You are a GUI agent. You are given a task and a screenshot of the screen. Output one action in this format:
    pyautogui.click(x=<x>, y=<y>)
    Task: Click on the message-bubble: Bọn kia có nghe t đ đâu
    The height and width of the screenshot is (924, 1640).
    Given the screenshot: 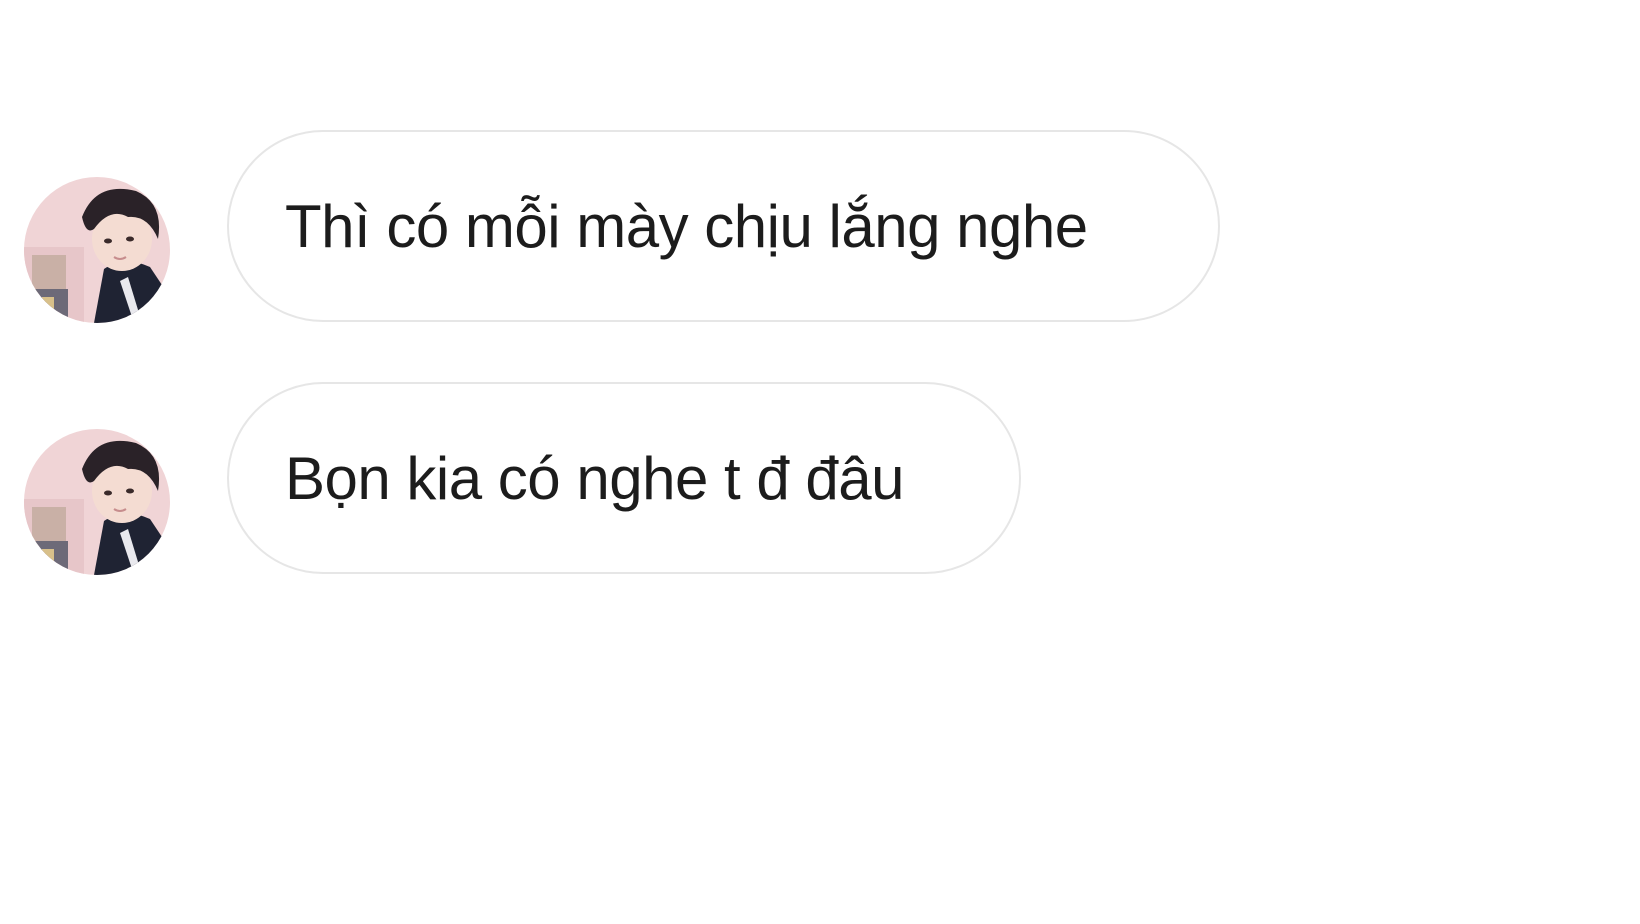 What is the action you would take?
    pyautogui.click(x=624, y=478)
    